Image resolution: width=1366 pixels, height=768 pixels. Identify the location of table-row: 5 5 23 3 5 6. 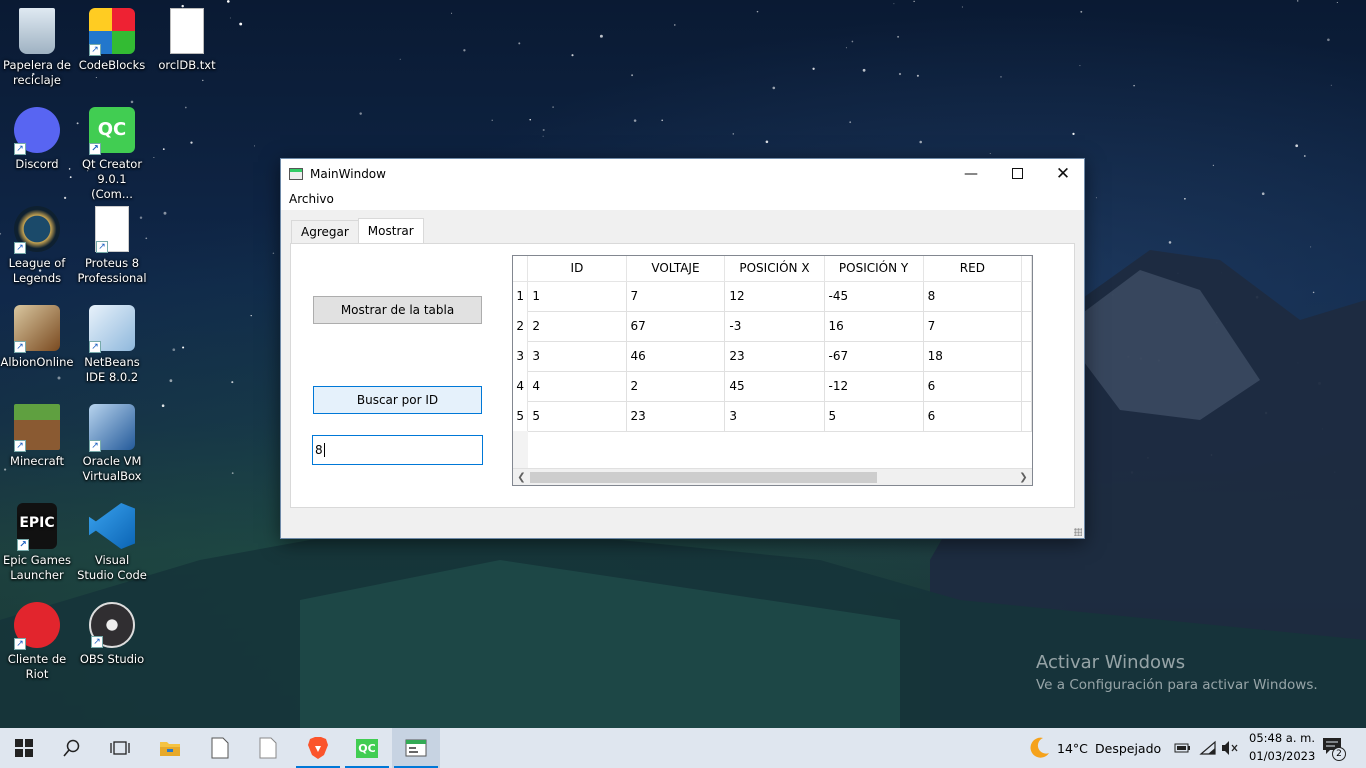
(772, 416).